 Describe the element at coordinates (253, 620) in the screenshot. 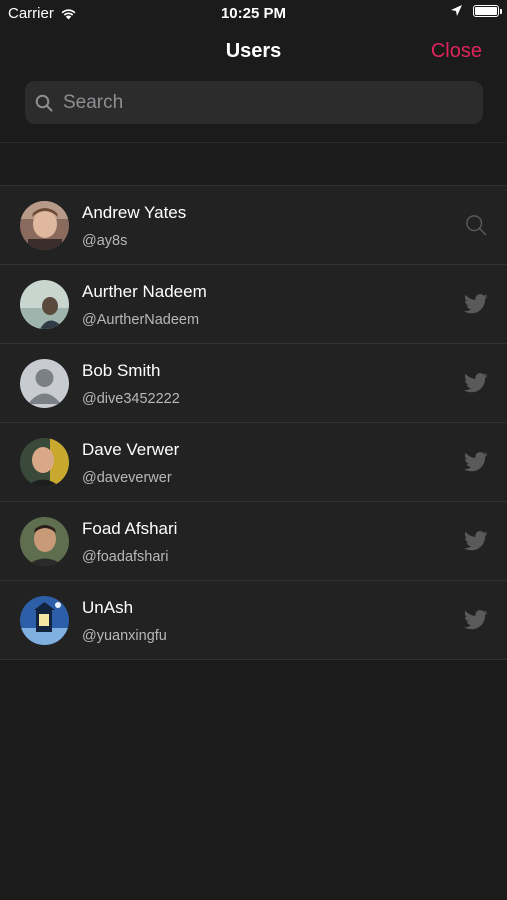

I see `user-row-unash: UnAsh @yuanxingfu` at that location.